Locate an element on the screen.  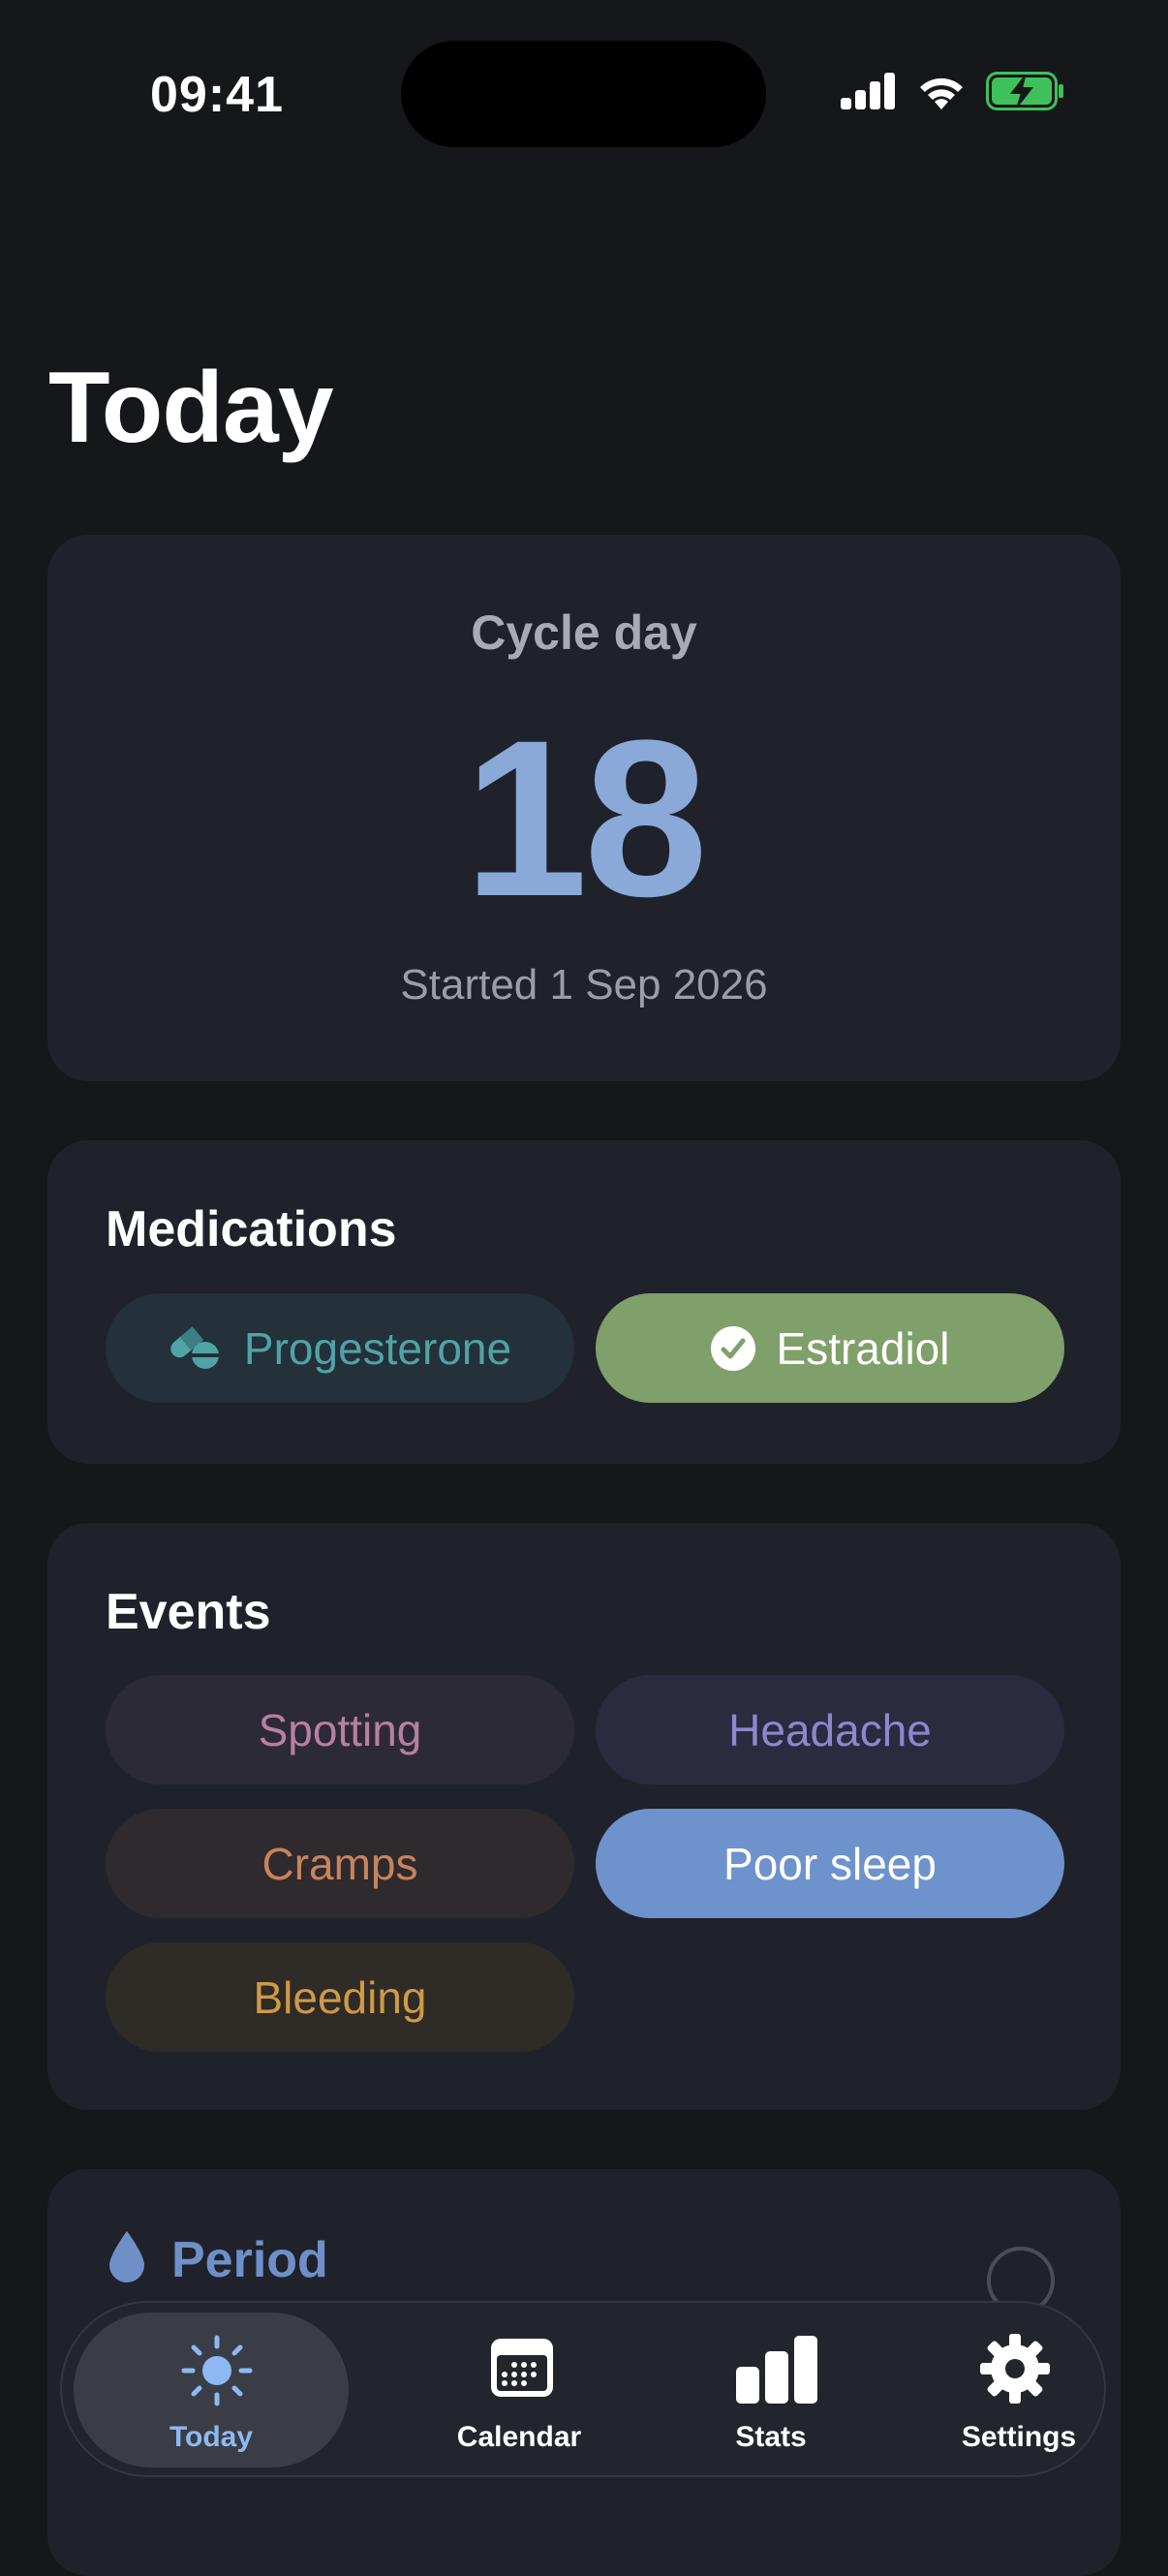
period-title: Period is located at coordinates (249, 2260).